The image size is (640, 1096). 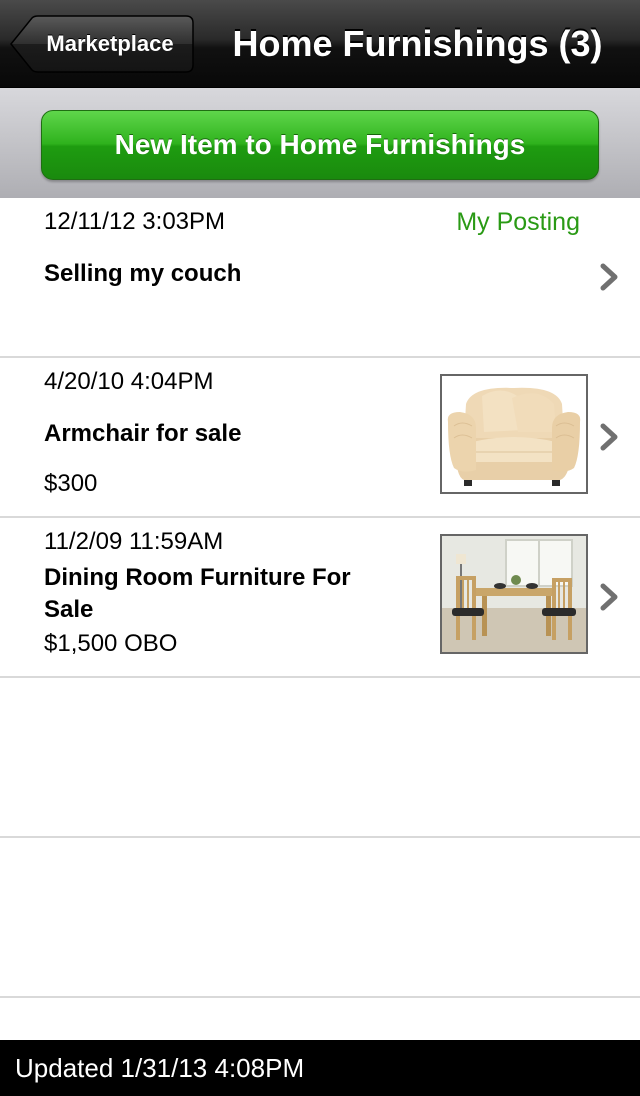 I want to click on status-footer: Updated 1/31/13 4:08PM, so click(x=320, y=1068).